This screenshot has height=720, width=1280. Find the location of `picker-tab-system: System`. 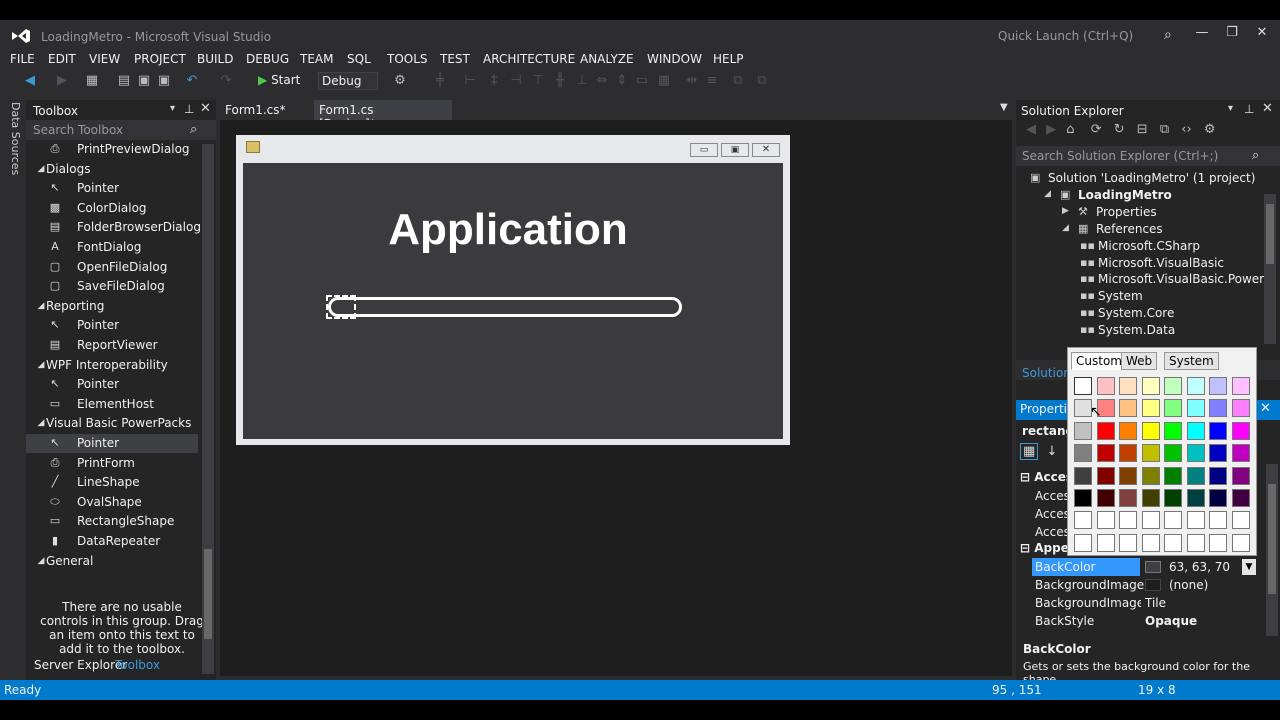

picker-tab-system: System is located at coordinates (1191, 361).